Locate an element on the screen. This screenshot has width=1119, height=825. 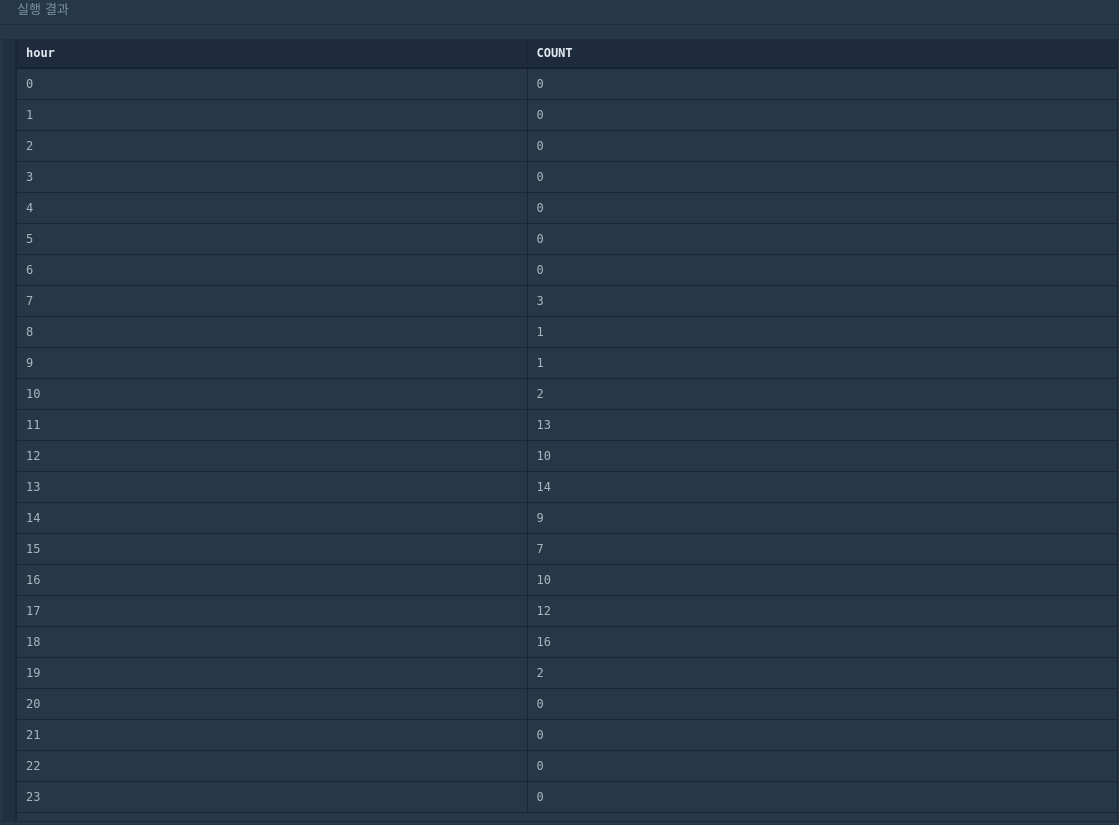
table-row: 12 10 is located at coordinates (567, 456).